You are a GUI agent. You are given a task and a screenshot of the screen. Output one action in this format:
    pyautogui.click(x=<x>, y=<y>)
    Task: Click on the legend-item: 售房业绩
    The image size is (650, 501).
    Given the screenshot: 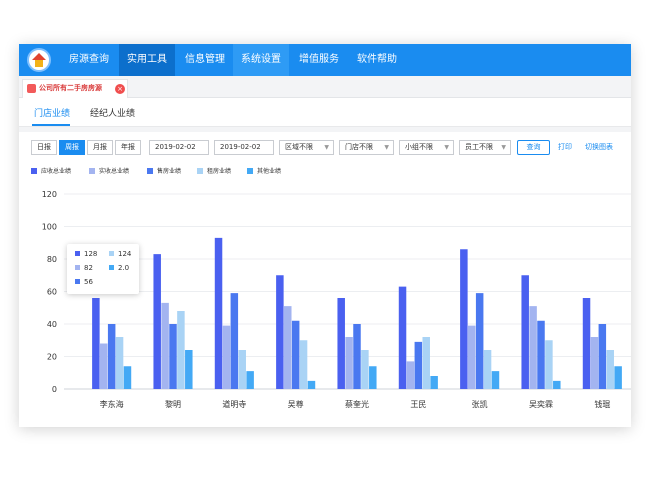 What is the action you would take?
    pyautogui.click(x=164, y=171)
    